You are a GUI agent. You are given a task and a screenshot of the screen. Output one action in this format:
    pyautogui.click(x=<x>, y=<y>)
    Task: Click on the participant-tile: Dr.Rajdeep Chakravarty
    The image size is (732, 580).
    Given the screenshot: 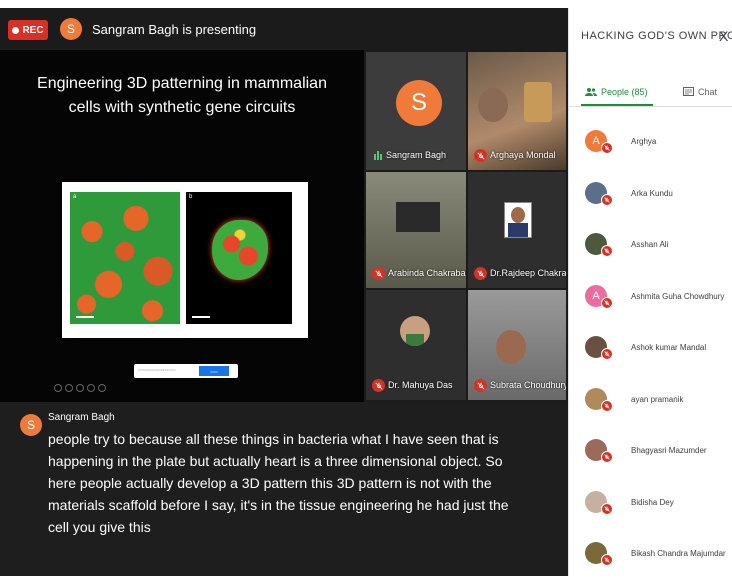 What is the action you would take?
    pyautogui.click(x=517, y=230)
    